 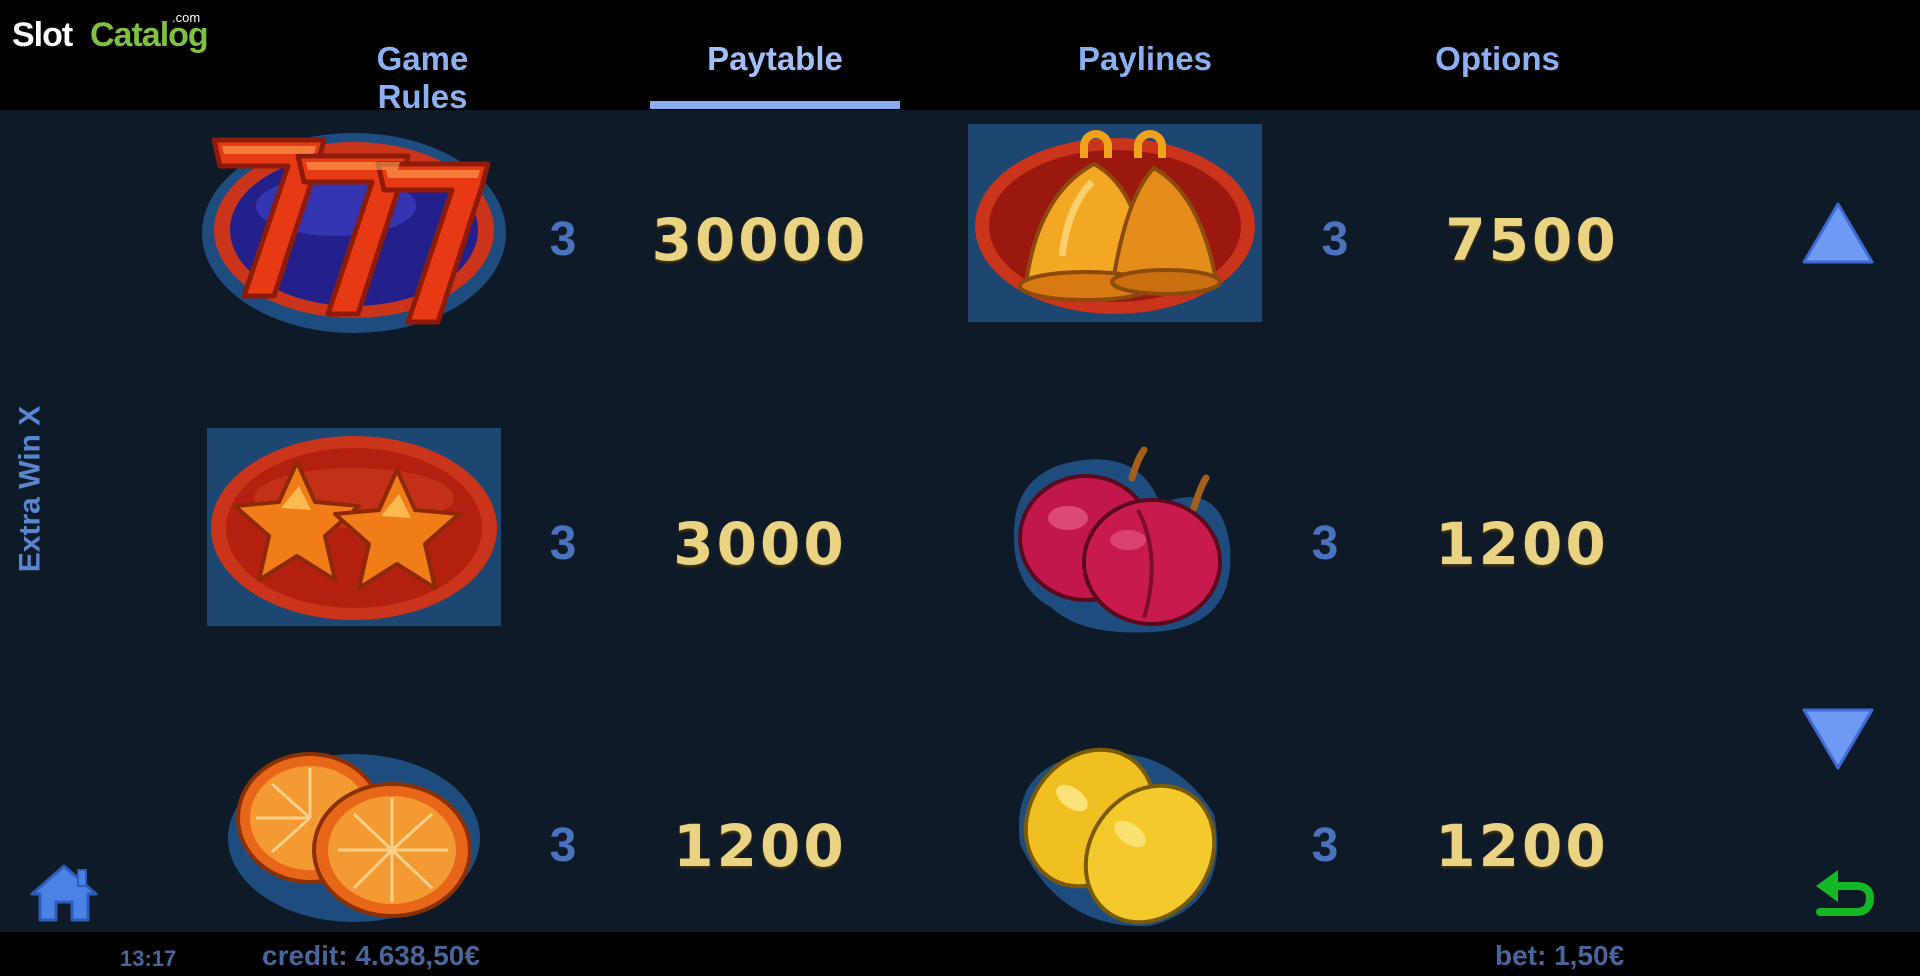 What do you see at coordinates (354, 529) in the screenshot?
I see `stars-icon` at bounding box center [354, 529].